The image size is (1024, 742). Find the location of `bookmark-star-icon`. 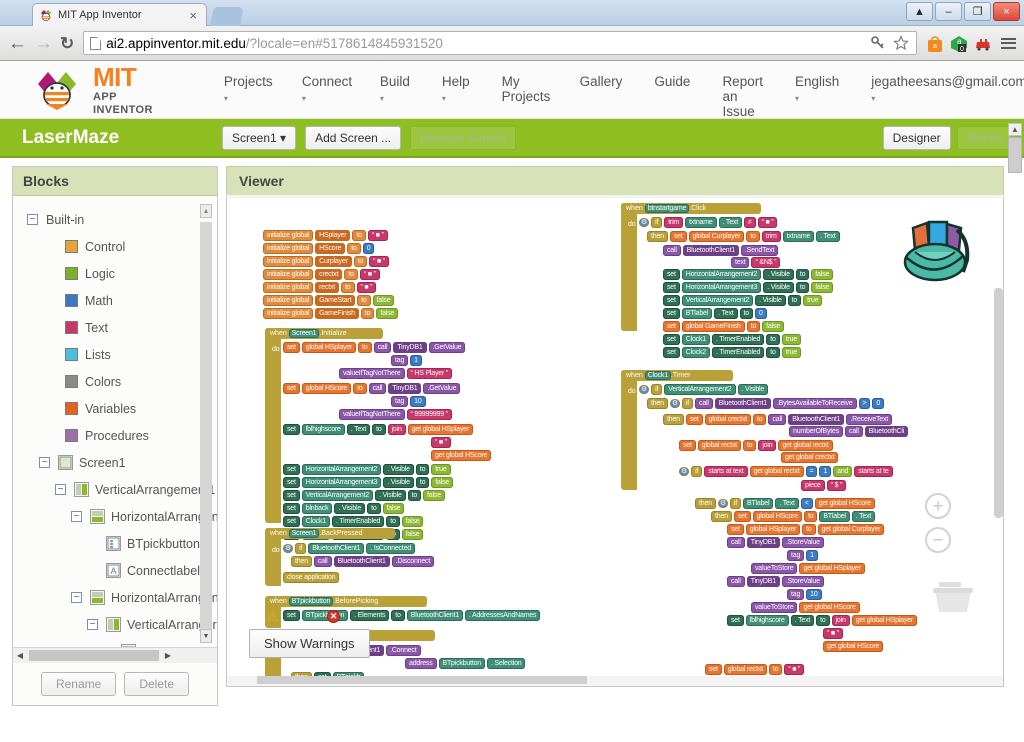

bookmark-star-icon is located at coordinates (901, 43).